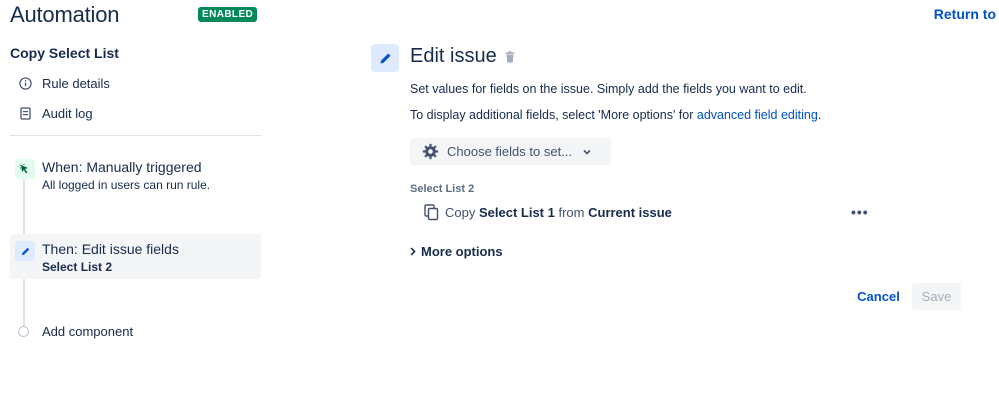 The height and width of the screenshot is (406, 999). Describe the element at coordinates (587, 152) in the screenshot. I see `chevron-down-icon` at that location.